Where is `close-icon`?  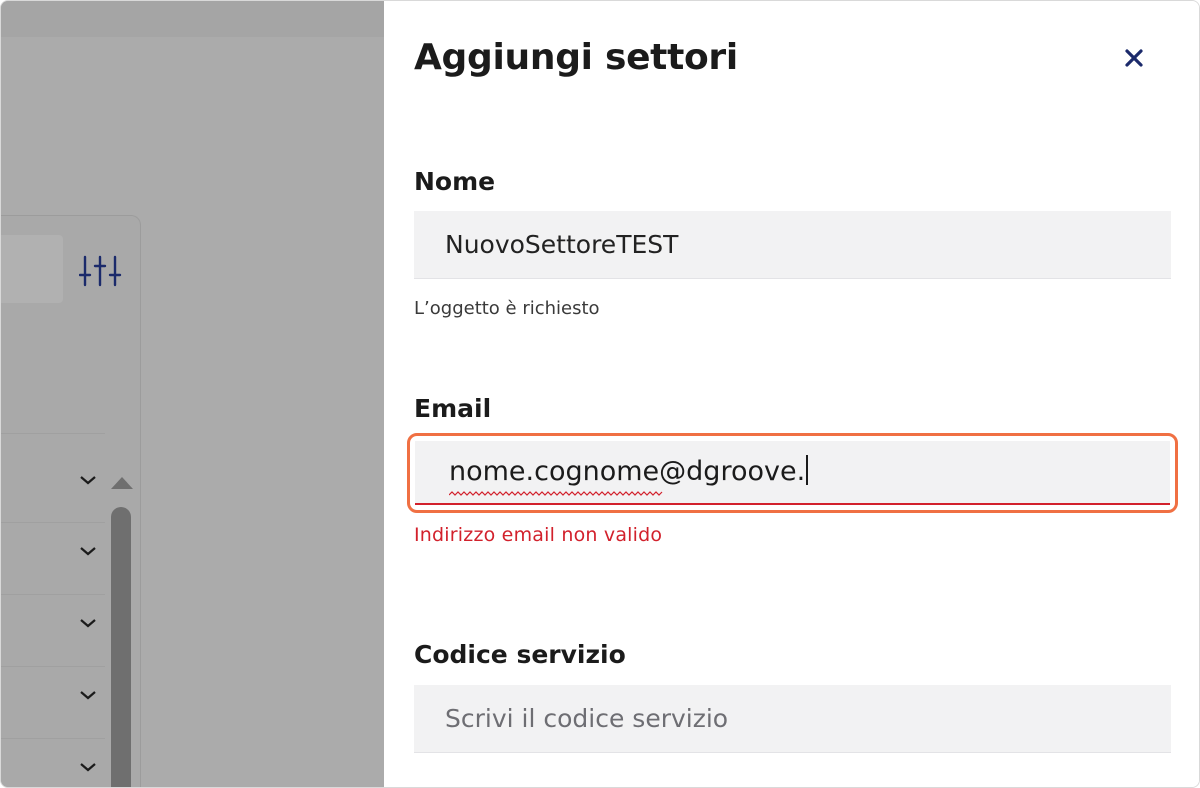 close-icon is located at coordinates (1134, 58).